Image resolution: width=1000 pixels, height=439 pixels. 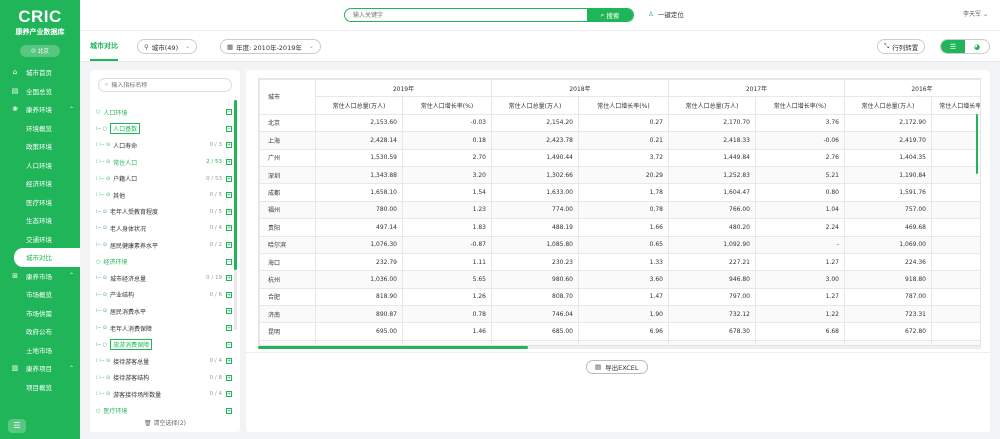 I want to click on value-cell: 2,419.70, so click(x=888, y=140).